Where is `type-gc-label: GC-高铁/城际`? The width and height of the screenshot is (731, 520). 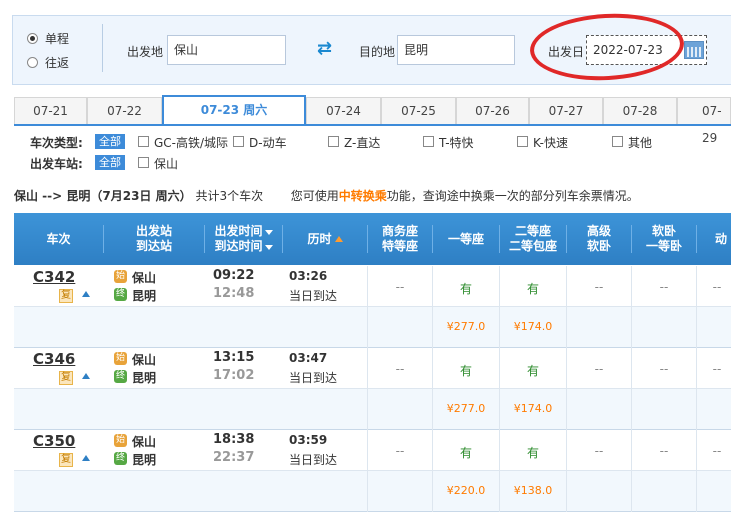 type-gc-label: GC-高铁/城际 is located at coordinates (191, 143).